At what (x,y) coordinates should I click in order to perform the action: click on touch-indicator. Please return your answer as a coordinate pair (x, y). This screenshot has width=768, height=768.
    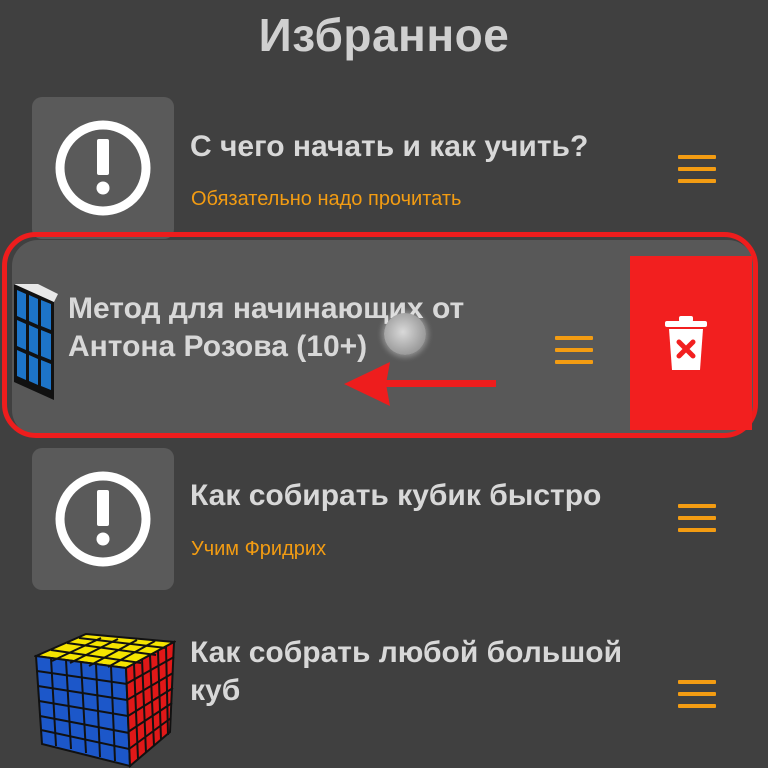
    Looking at the image, I should click on (405, 334).